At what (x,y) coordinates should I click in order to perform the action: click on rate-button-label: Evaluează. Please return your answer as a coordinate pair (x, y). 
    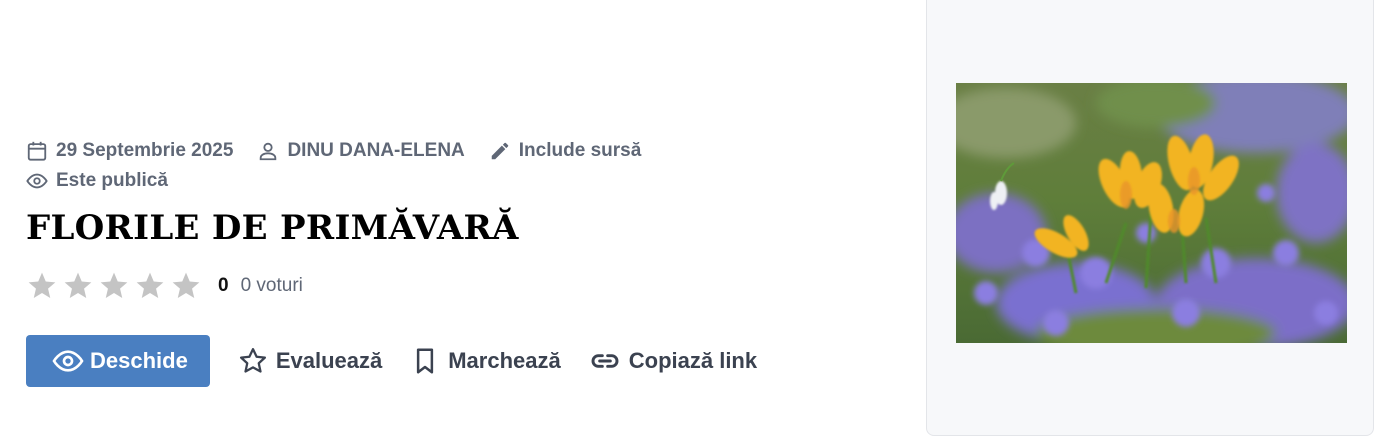
    Looking at the image, I should click on (329, 360).